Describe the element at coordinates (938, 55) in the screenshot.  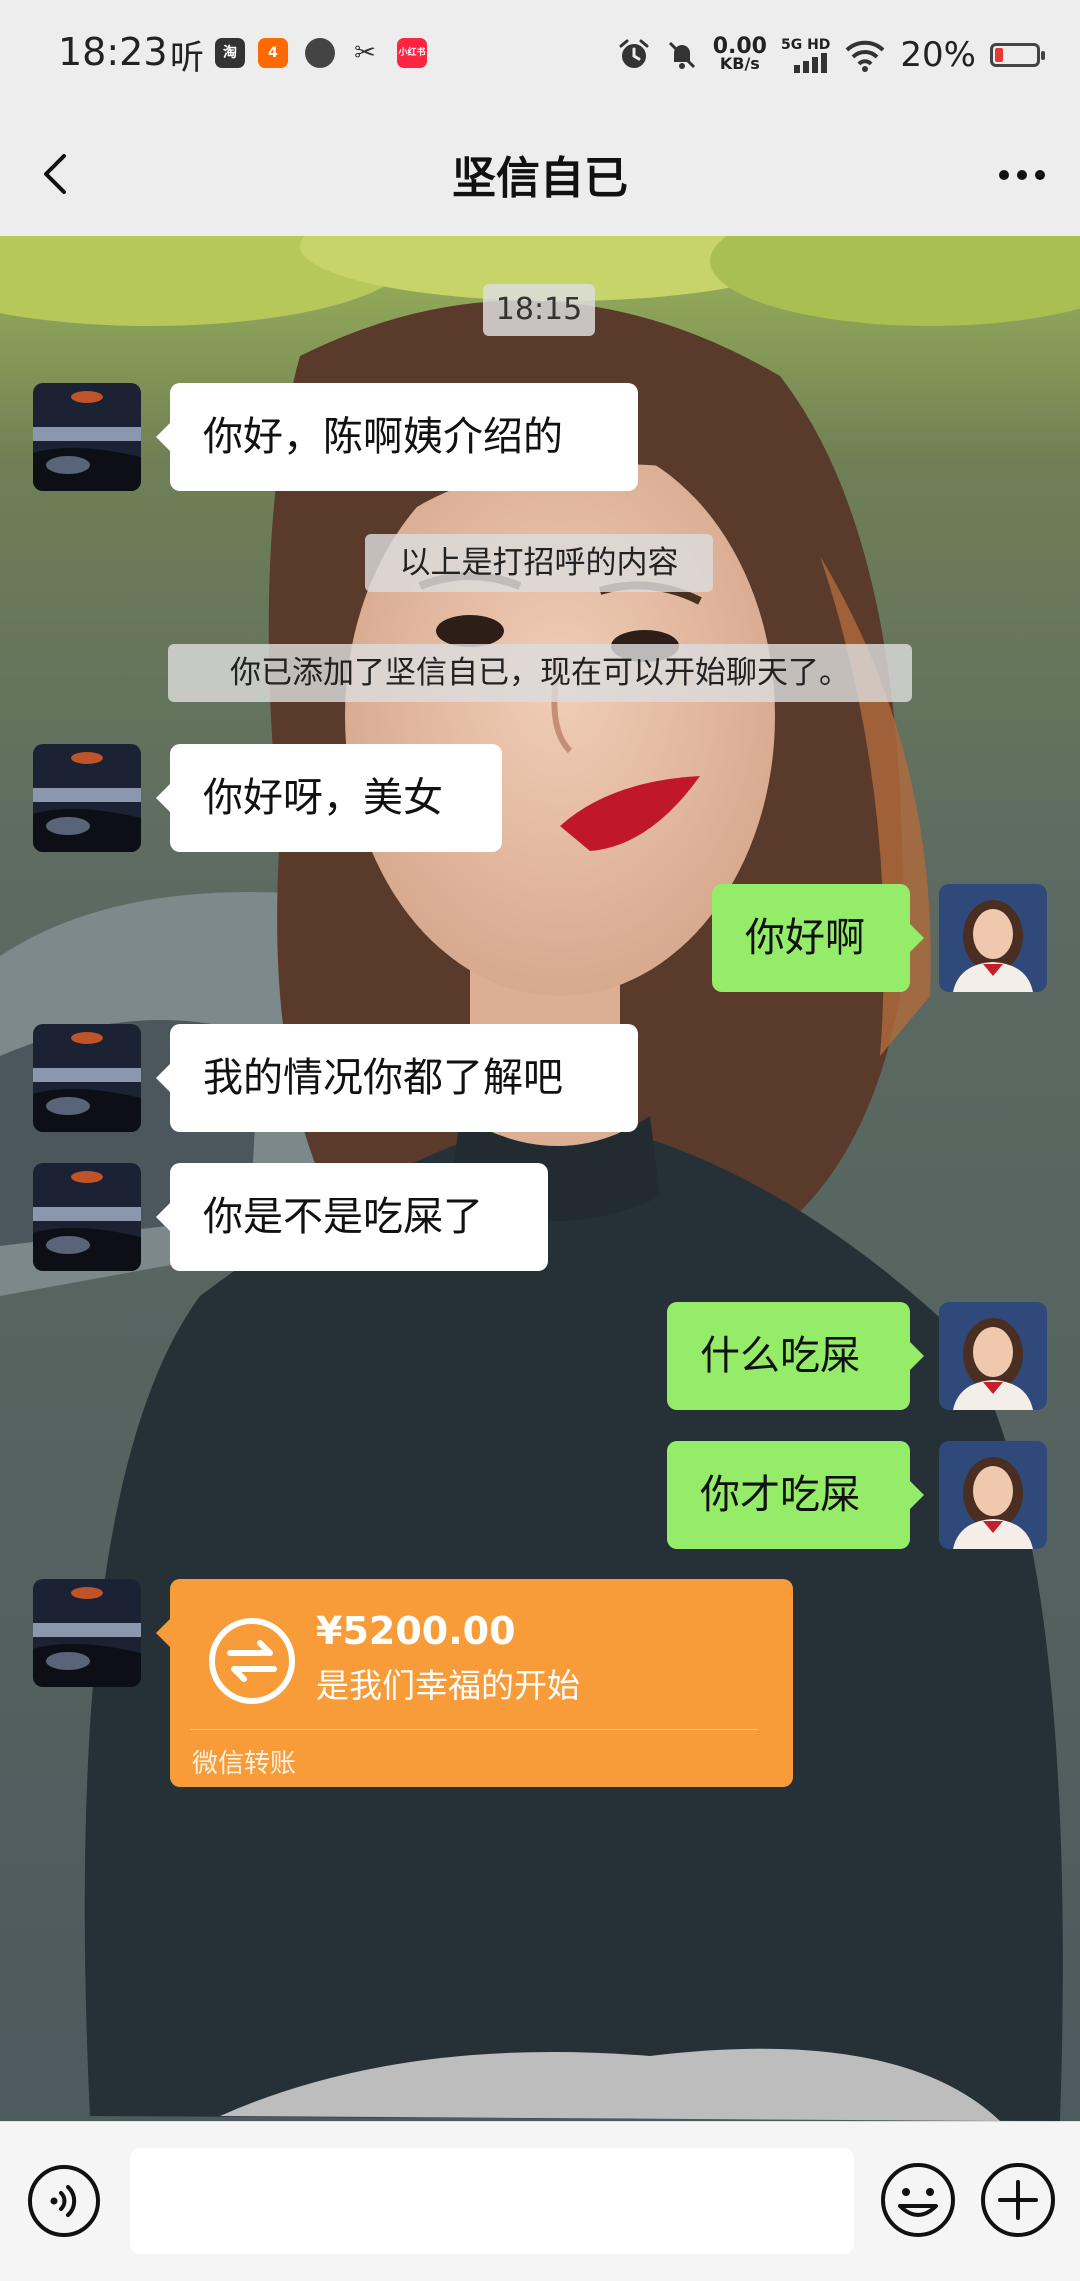
I see `battery-percent: 20%` at that location.